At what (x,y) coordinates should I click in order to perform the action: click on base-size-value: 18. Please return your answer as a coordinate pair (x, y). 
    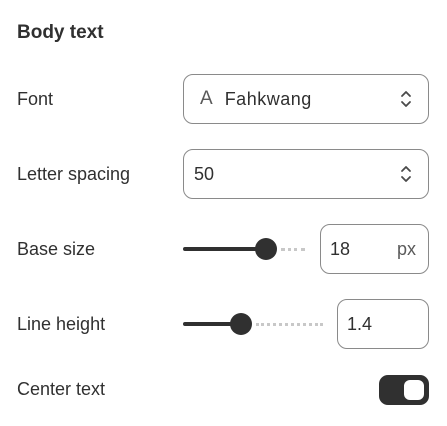
    Looking at the image, I should click on (340, 248).